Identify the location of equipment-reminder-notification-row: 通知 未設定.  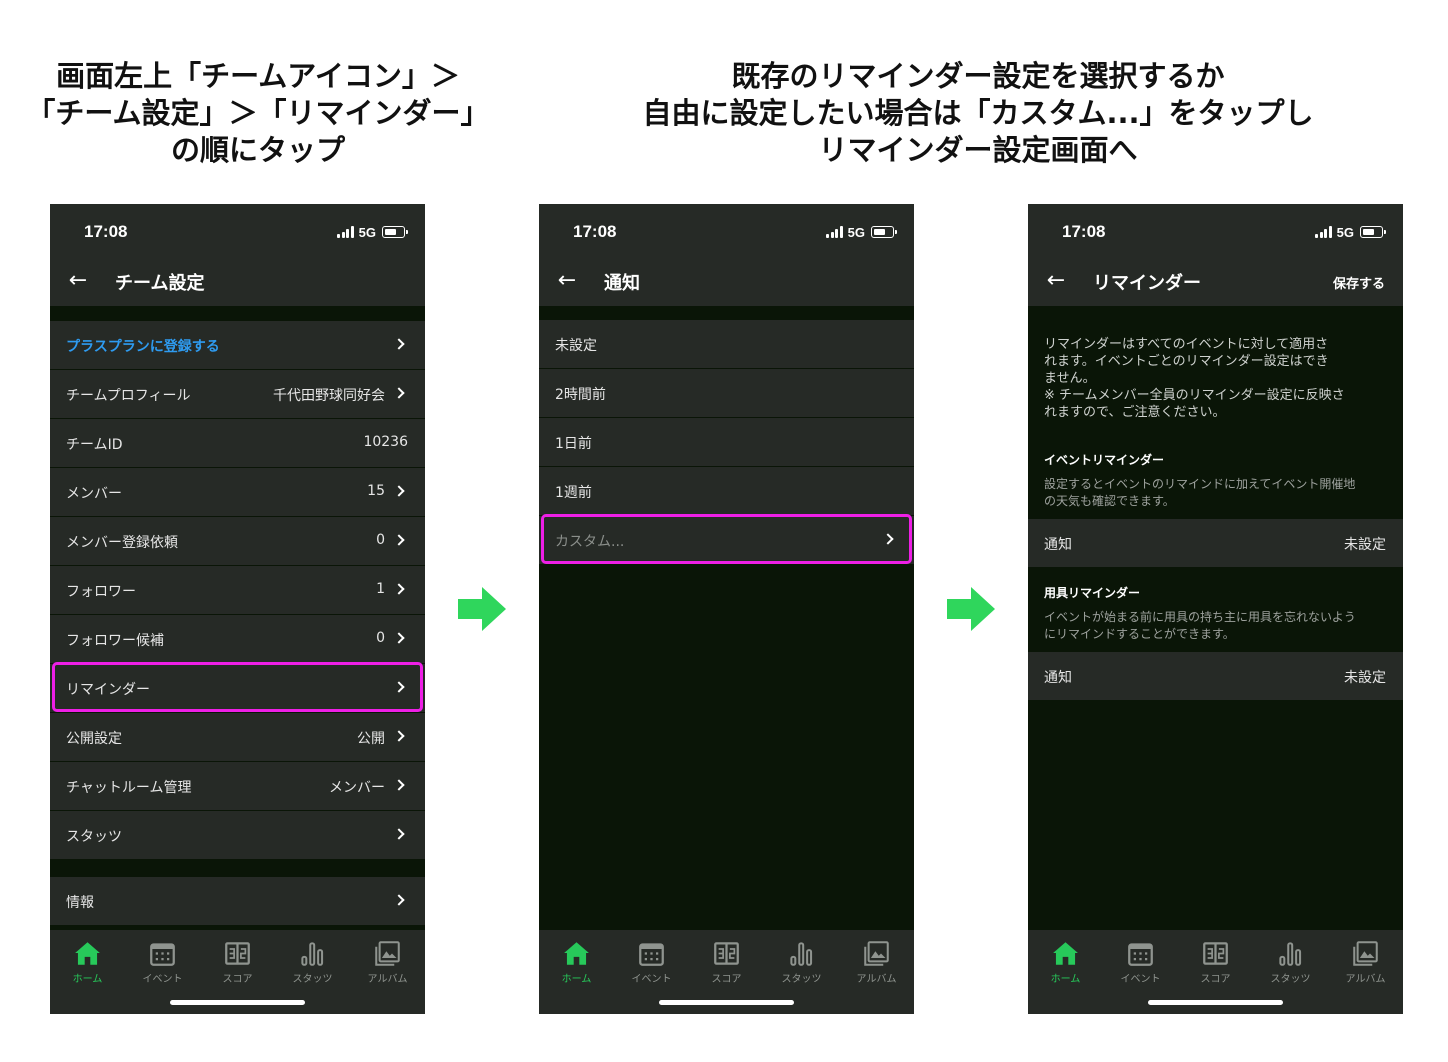
(1215, 676).